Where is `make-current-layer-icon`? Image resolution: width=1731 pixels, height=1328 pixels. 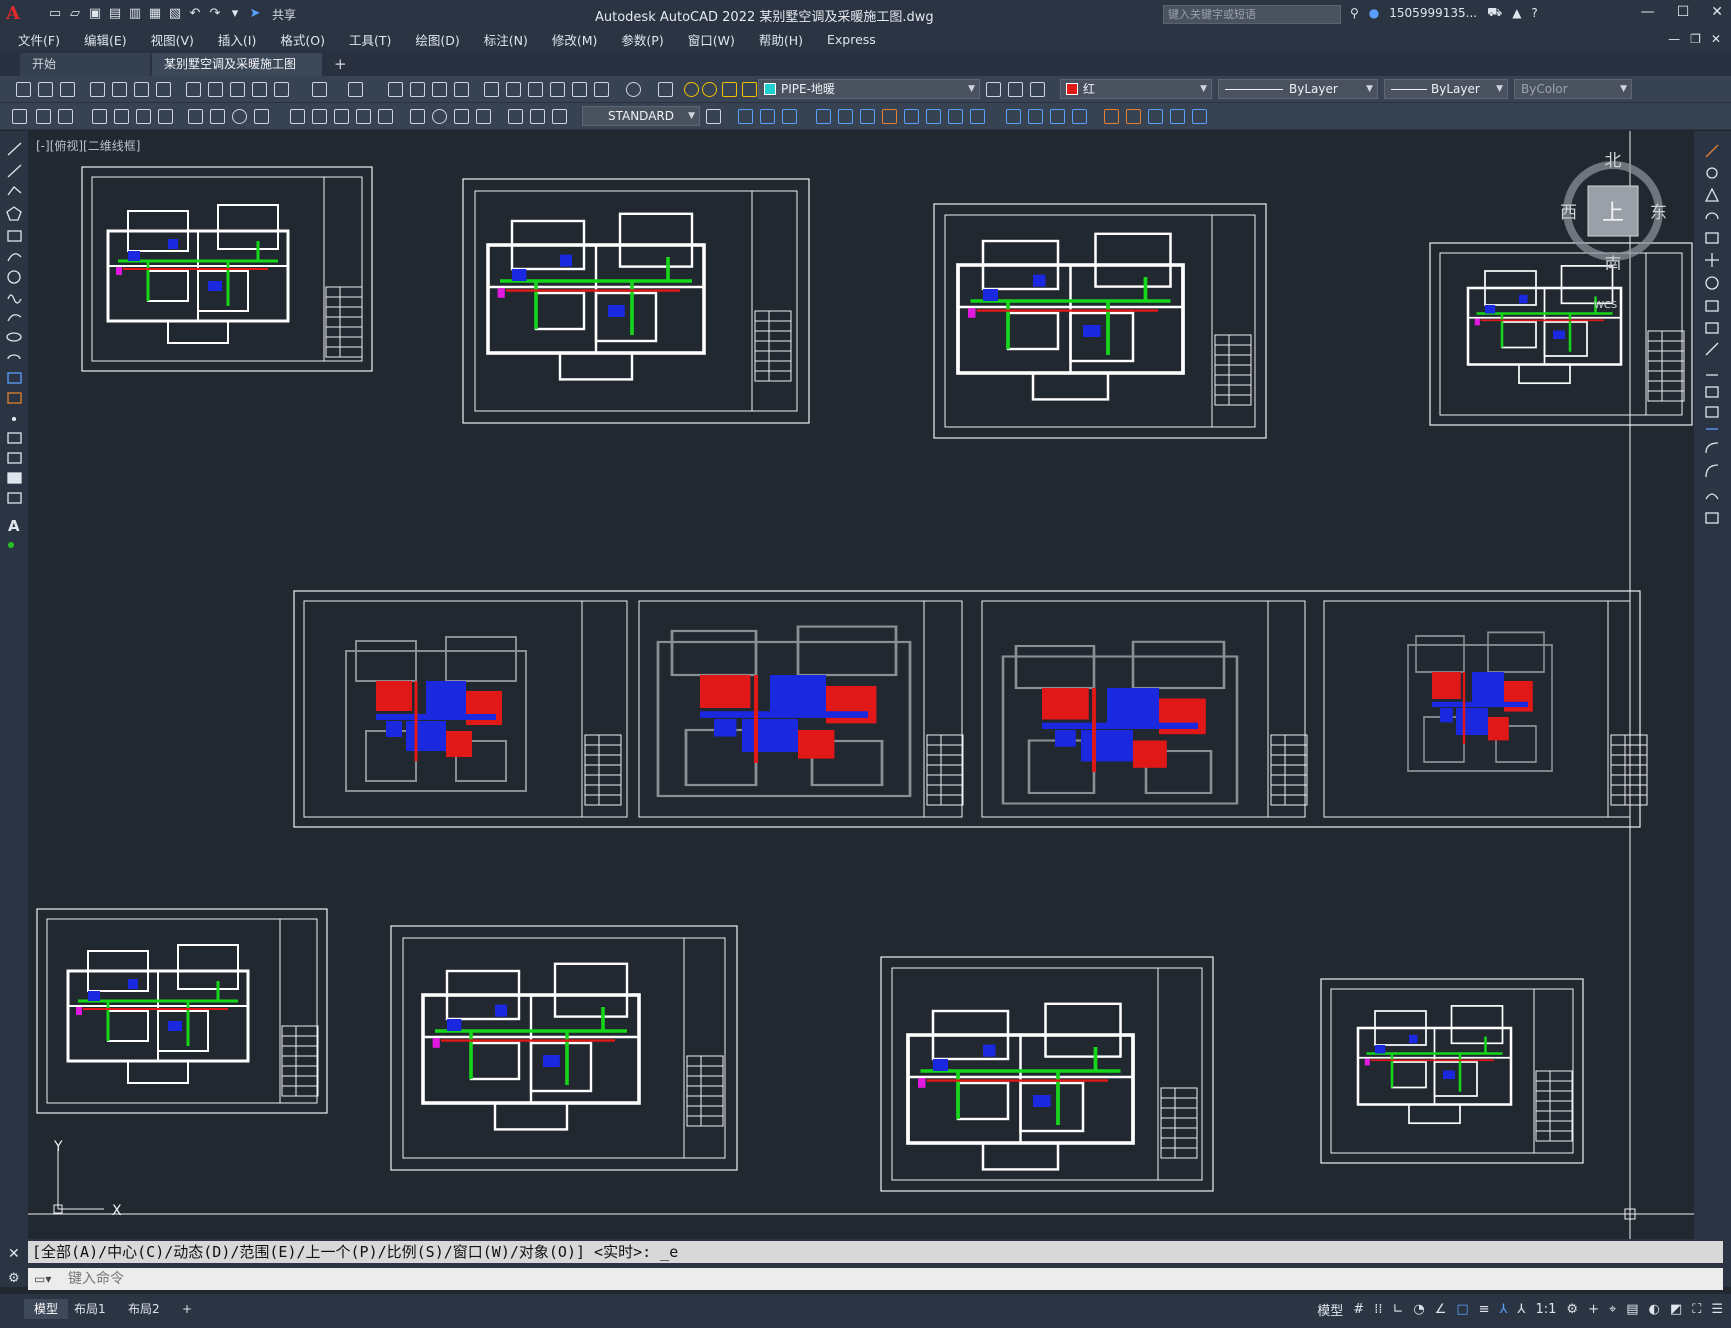 make-current-layer-icon is located at coordinates (993, 89).